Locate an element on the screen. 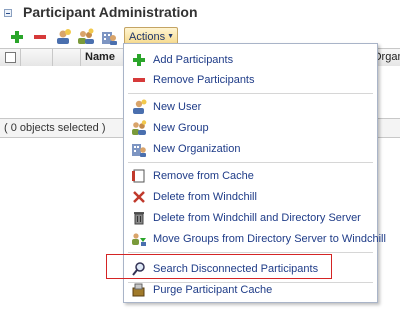  menu-item-label: Add Participants is located at coordinates (193, 60).